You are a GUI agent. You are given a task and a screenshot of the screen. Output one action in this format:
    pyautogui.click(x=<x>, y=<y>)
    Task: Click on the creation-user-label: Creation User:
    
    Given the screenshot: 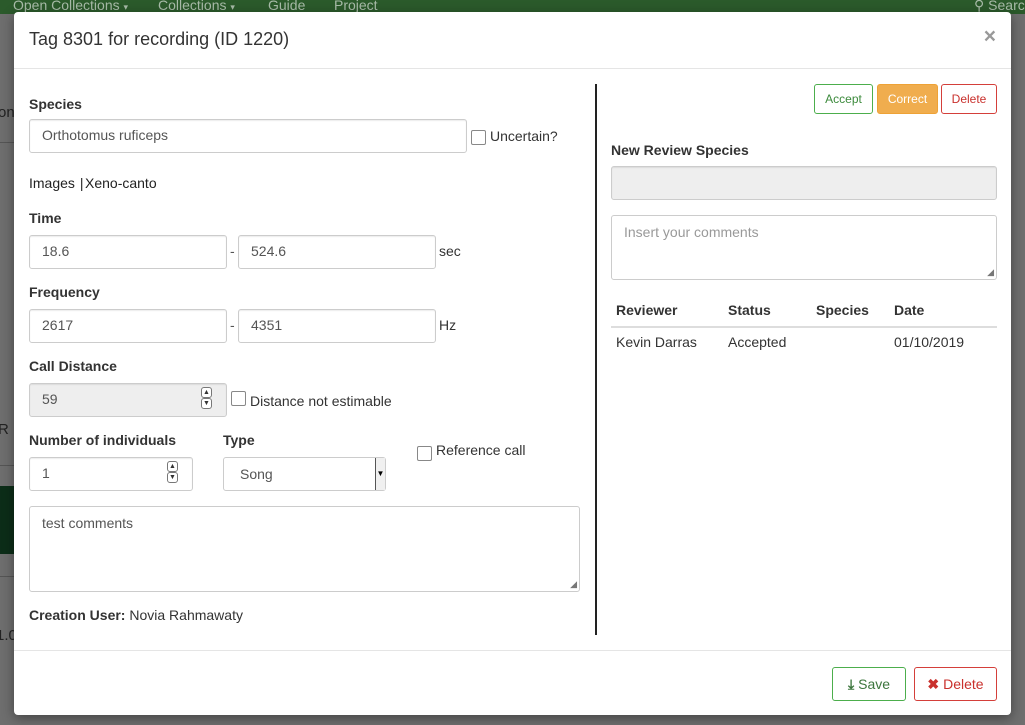 What is the action you would take?
    pyautogui.click(x=77, y=615)
    